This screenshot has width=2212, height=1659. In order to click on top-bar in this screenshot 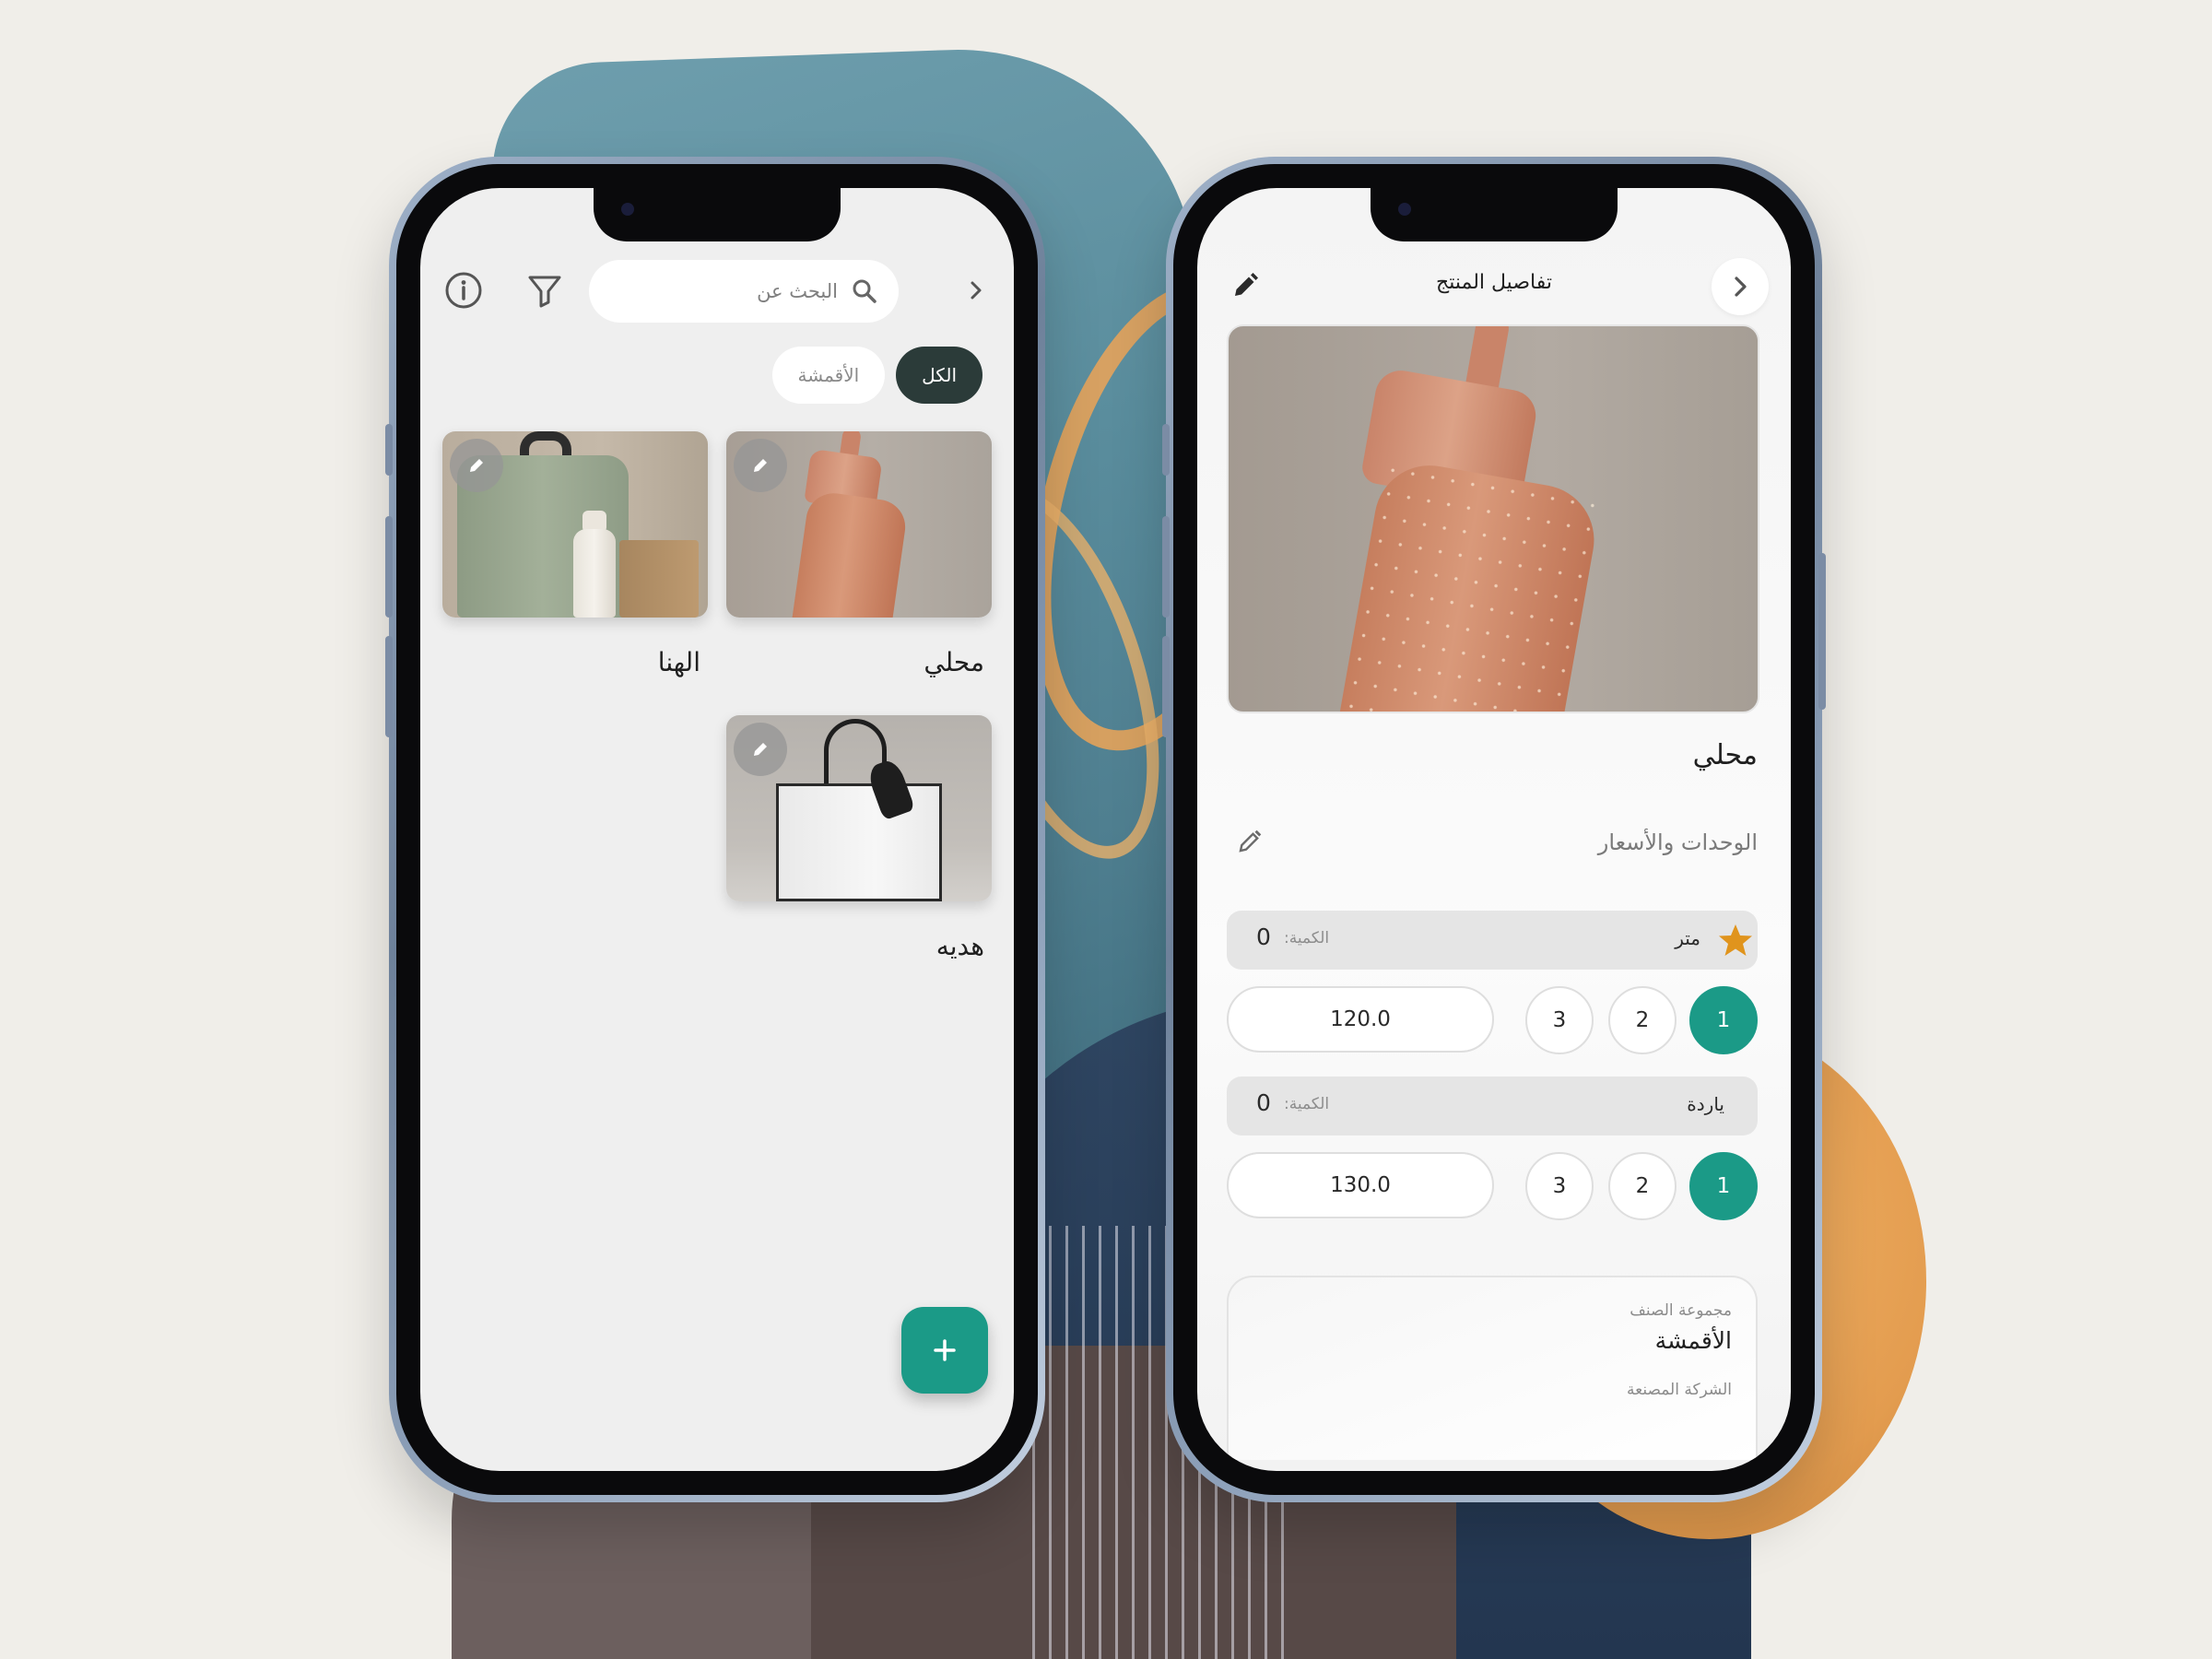, I will do `click(717, 292)`.